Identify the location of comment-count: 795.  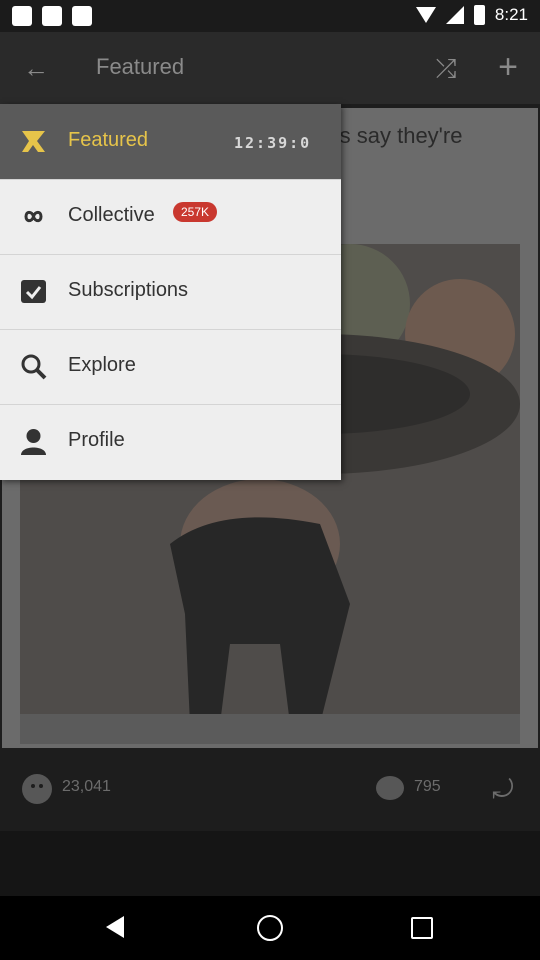
(427, 786).